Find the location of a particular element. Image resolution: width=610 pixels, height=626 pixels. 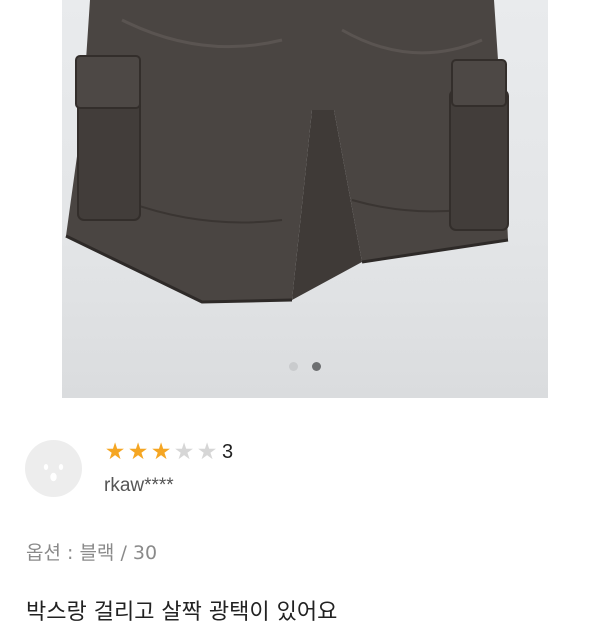

rating-value: 3 is located at coordinates (228, 452).